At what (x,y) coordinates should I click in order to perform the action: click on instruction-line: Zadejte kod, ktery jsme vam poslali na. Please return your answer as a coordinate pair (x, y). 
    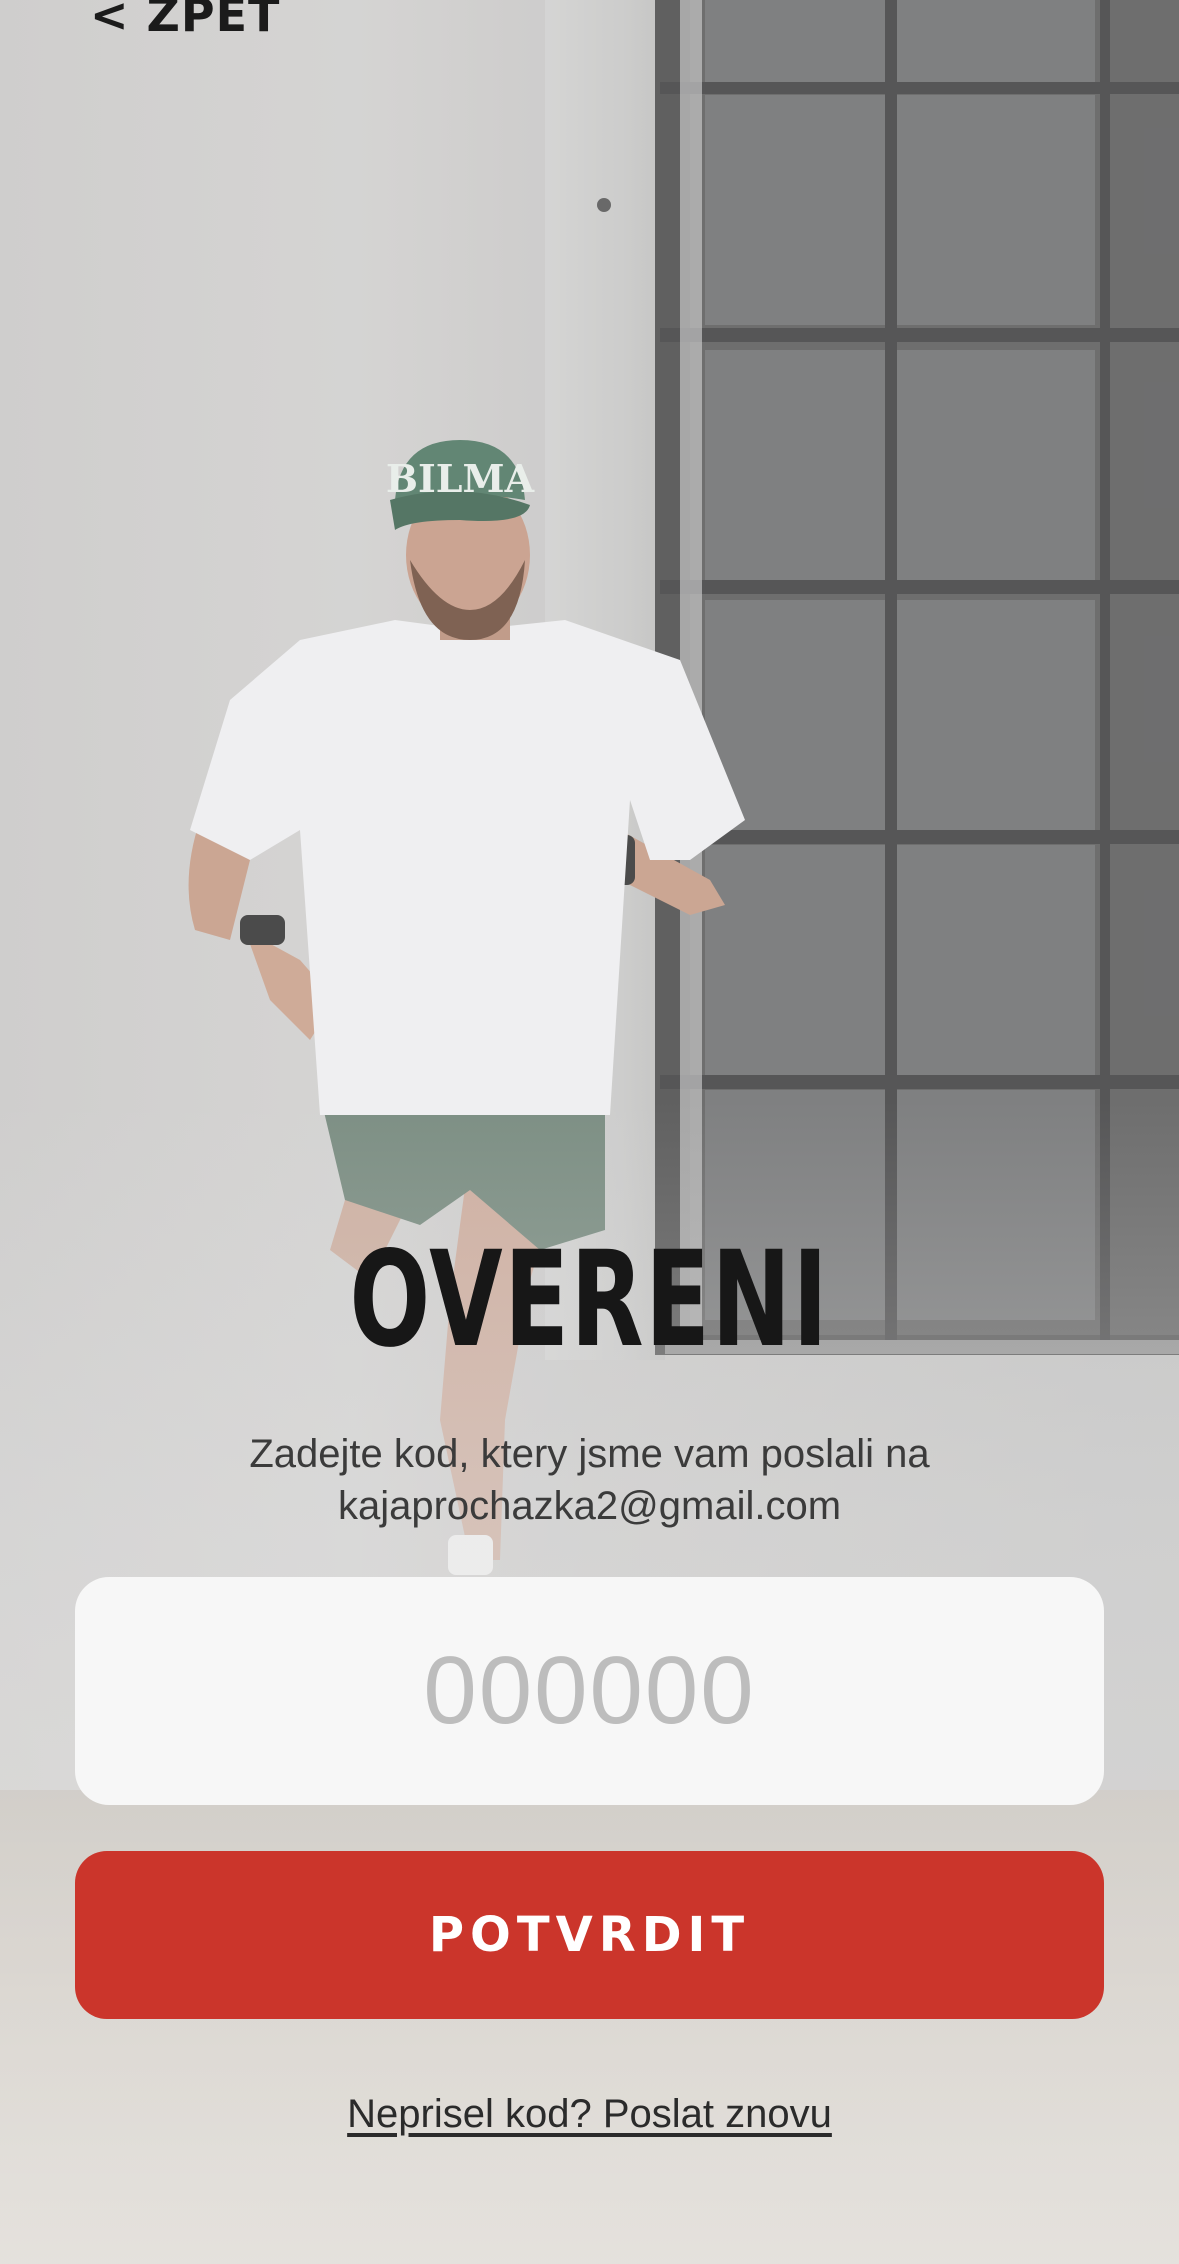
    Looking at the image, I should click on (589, 1454).